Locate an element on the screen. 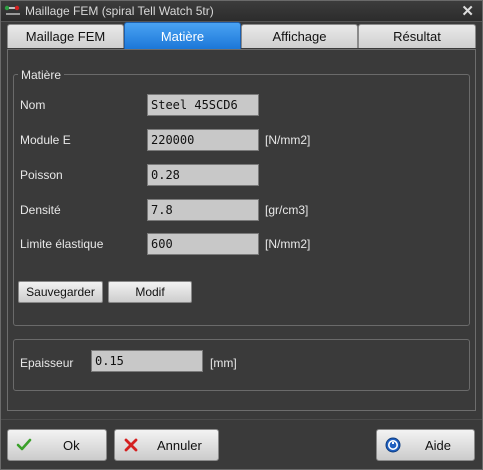 The width and height of the screenshot is (483, 470). title-bar: Maillage FEM (spiral Tell Watch 5tr) ✕ is located at coordinates (241, 11).